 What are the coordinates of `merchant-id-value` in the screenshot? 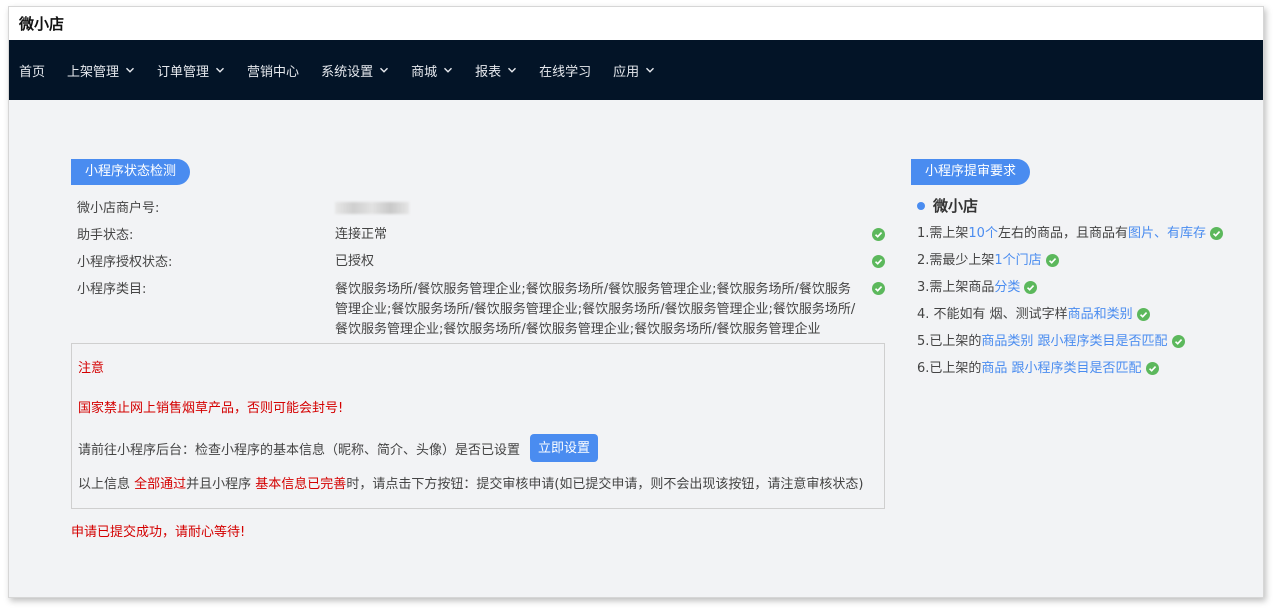 It's located at (610, 208).